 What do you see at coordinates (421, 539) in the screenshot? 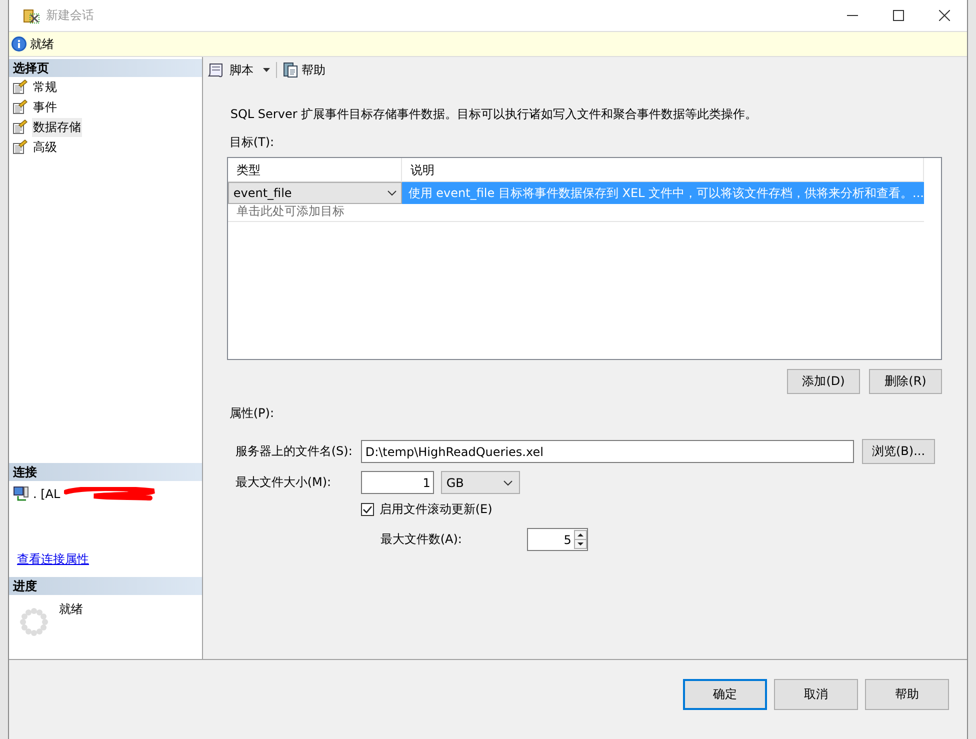
I see `field-label: 最大文件数(A):` at bounding box center [421, 539].